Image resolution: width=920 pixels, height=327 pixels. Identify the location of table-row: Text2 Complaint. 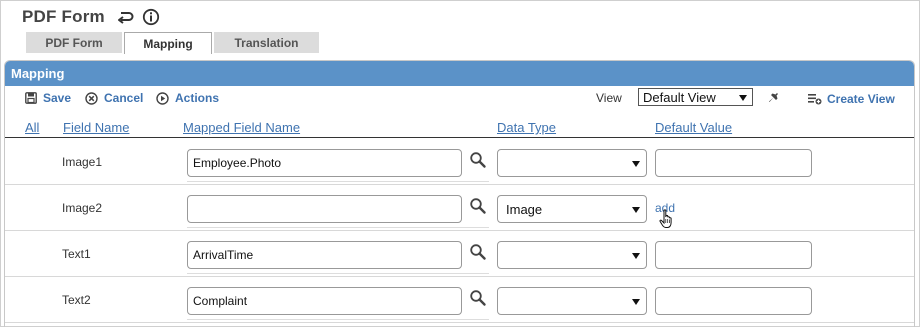
(459, 300).